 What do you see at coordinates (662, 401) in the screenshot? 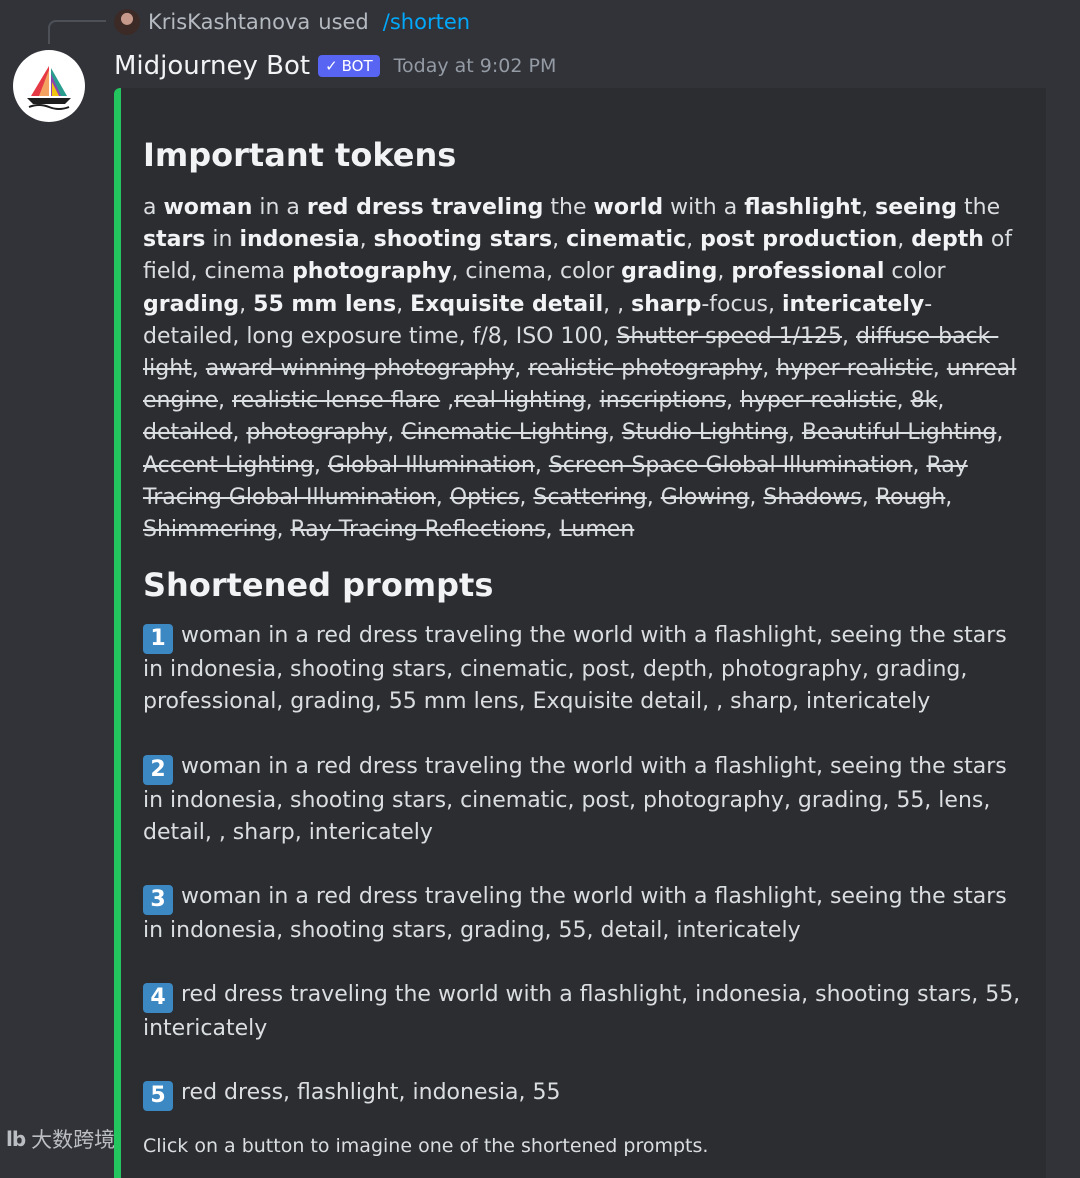
I see `removed-token: inscriptions` at bounding box center [662, 401].